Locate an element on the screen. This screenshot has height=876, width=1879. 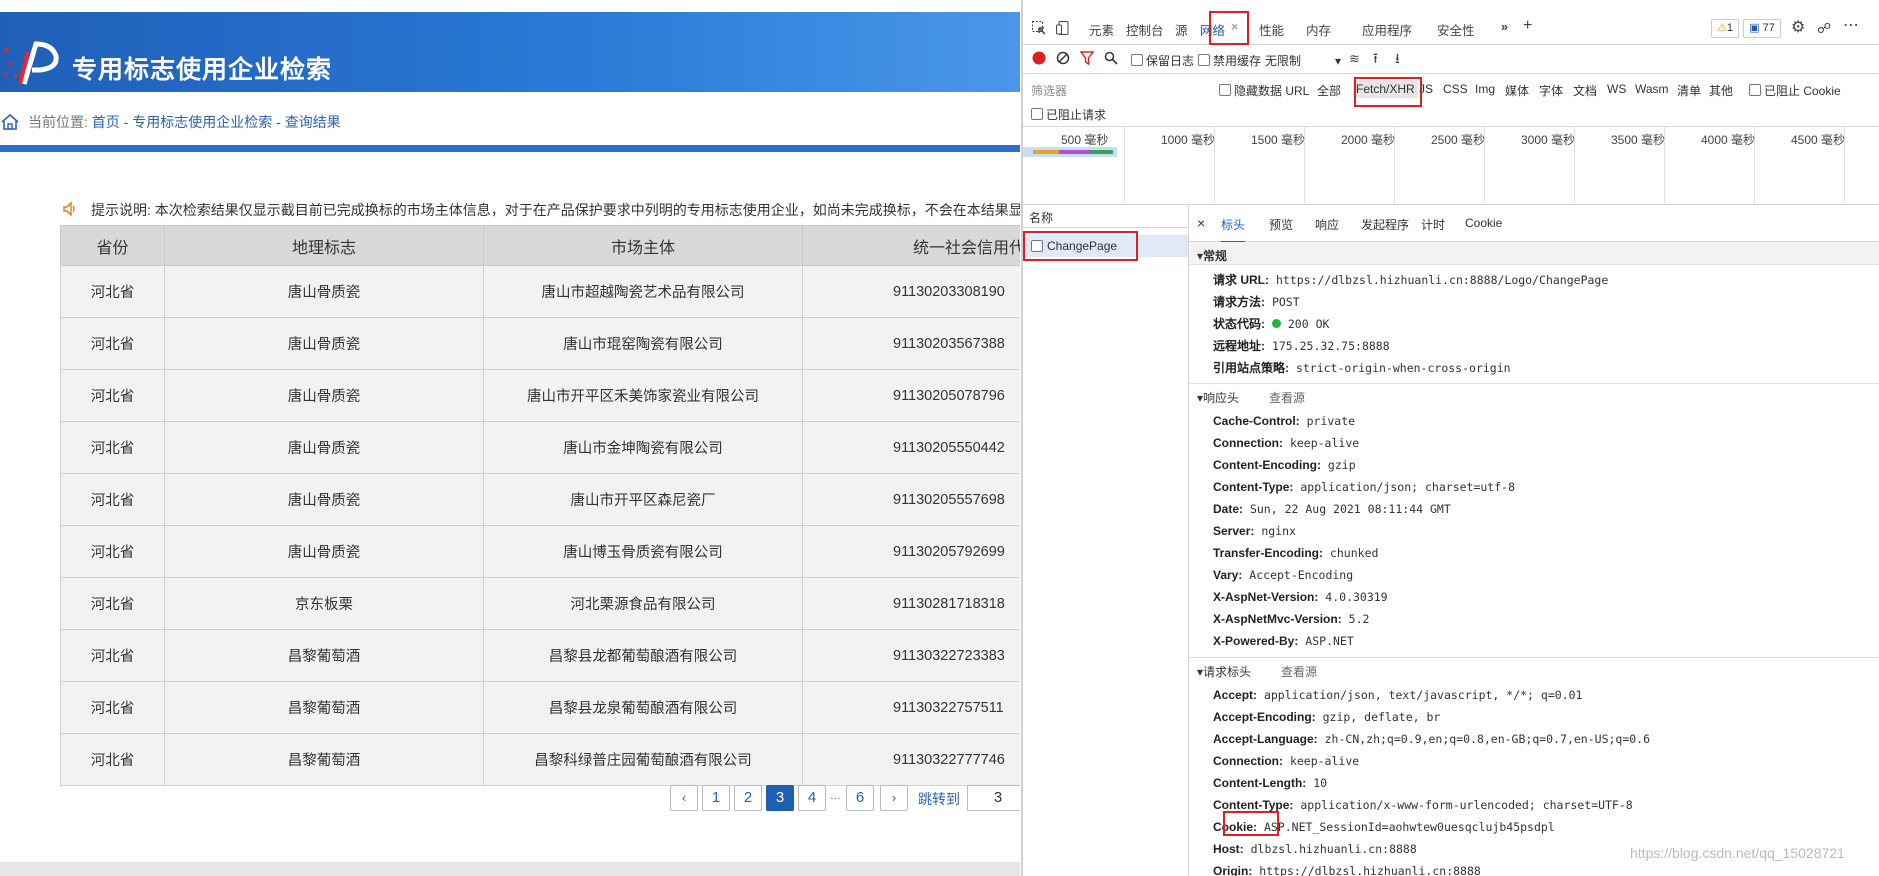
cell-company: 唐山市开平区禾美饰家瓷业有限公司 is located at coordinates (643, 395).